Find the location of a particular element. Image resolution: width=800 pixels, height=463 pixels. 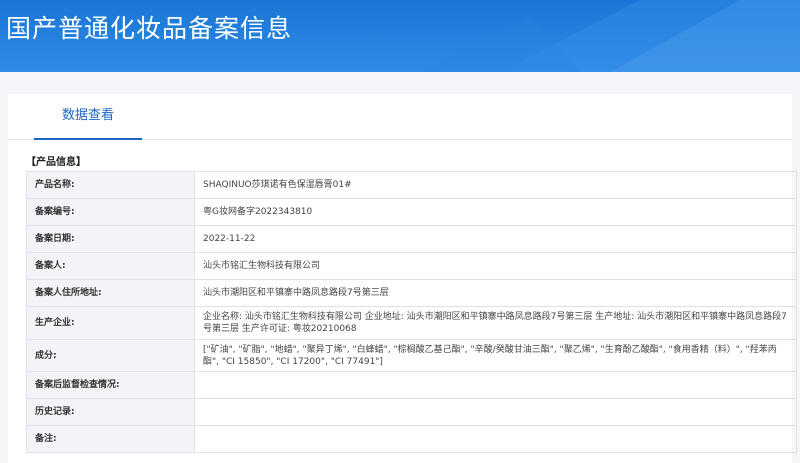

section-title: 【产品信息】 is located at coordinates (56, 162).